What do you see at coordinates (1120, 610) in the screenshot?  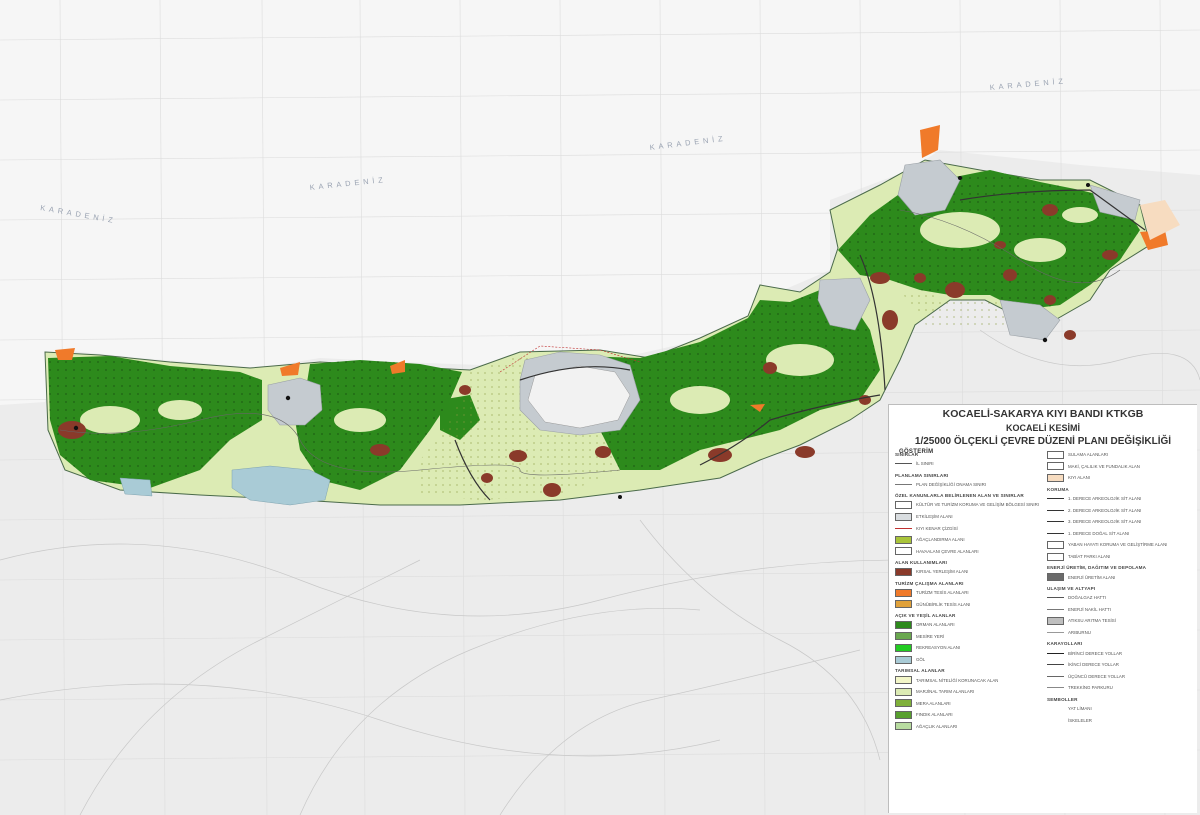 I see `legend-row: ENERJİ NAKİL HATTI` at bounding box center [1120, 610].